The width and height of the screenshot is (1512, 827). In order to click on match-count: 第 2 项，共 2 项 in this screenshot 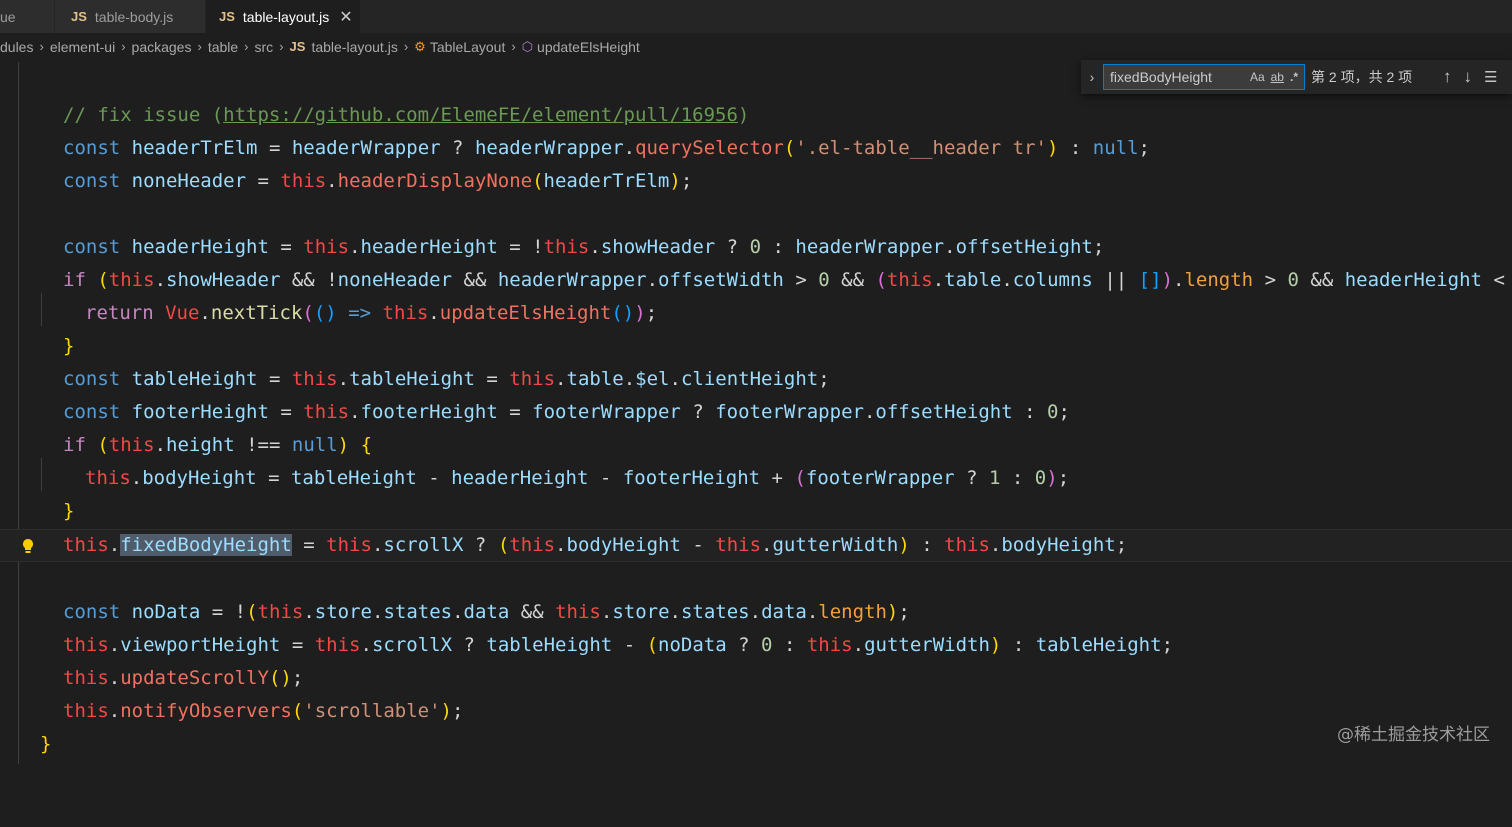, I will do `click(1362, 77)`.